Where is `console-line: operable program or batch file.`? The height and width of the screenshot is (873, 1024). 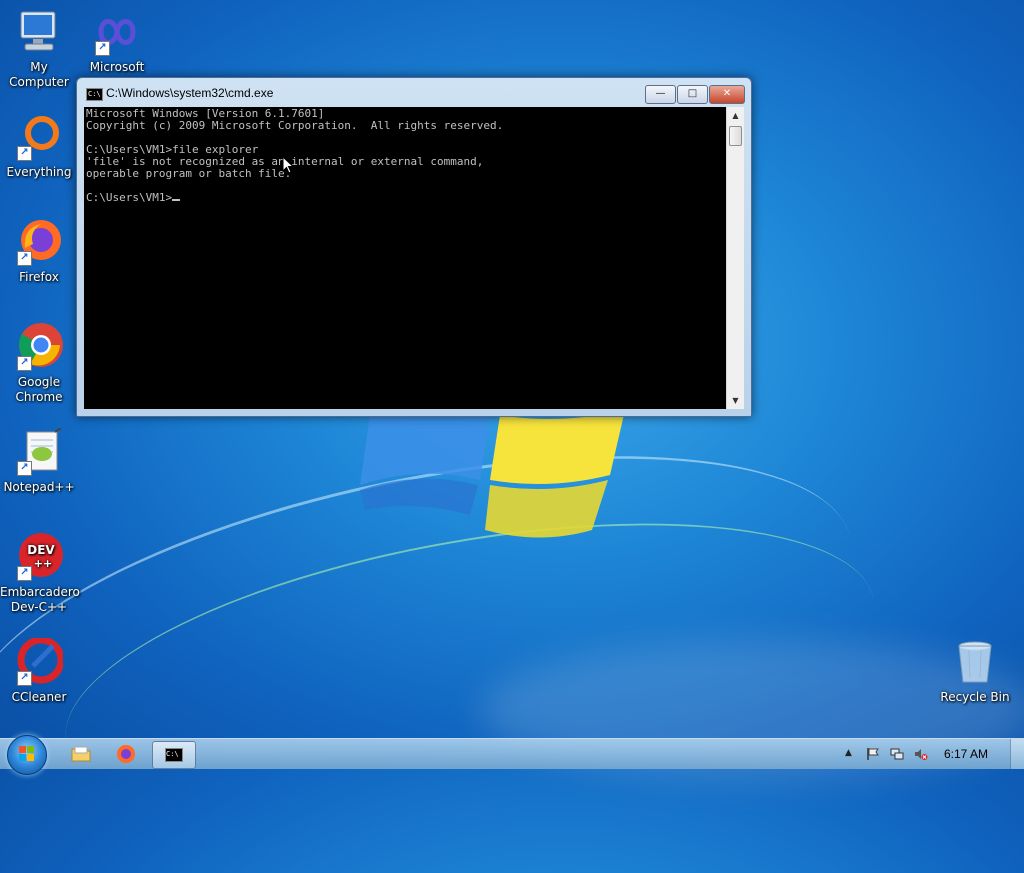 console-line: operable program or batch file. is located at coordinates (189, 173).